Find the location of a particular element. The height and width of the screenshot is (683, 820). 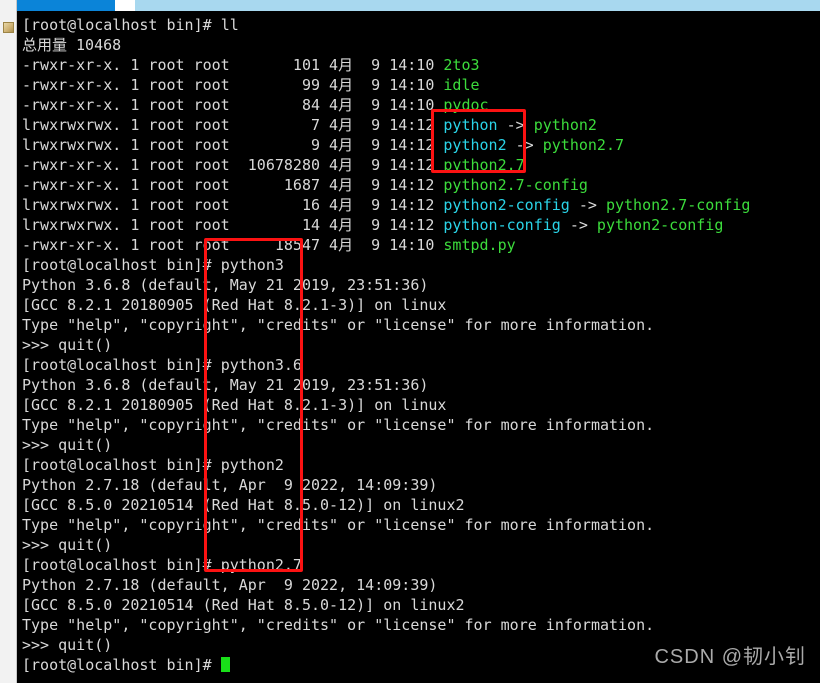

horizontal-scrollbar is located at coordinates (418, 5).